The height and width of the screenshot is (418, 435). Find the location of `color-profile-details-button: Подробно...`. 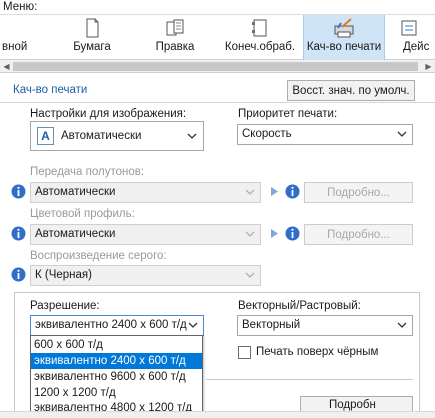

color-profile-details-button: Подробно... is located at coordinates (358, 234).